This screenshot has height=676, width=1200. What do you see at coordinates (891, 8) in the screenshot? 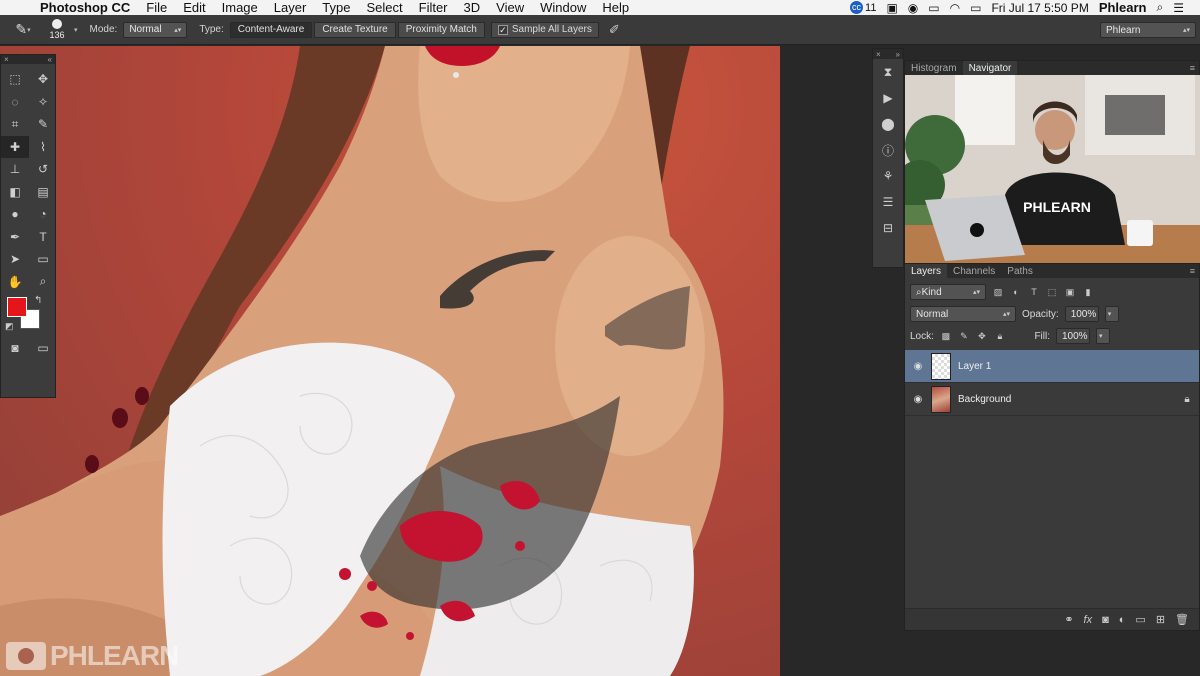
I see `messages-icon: ▣` at bounding box center [891, 8].